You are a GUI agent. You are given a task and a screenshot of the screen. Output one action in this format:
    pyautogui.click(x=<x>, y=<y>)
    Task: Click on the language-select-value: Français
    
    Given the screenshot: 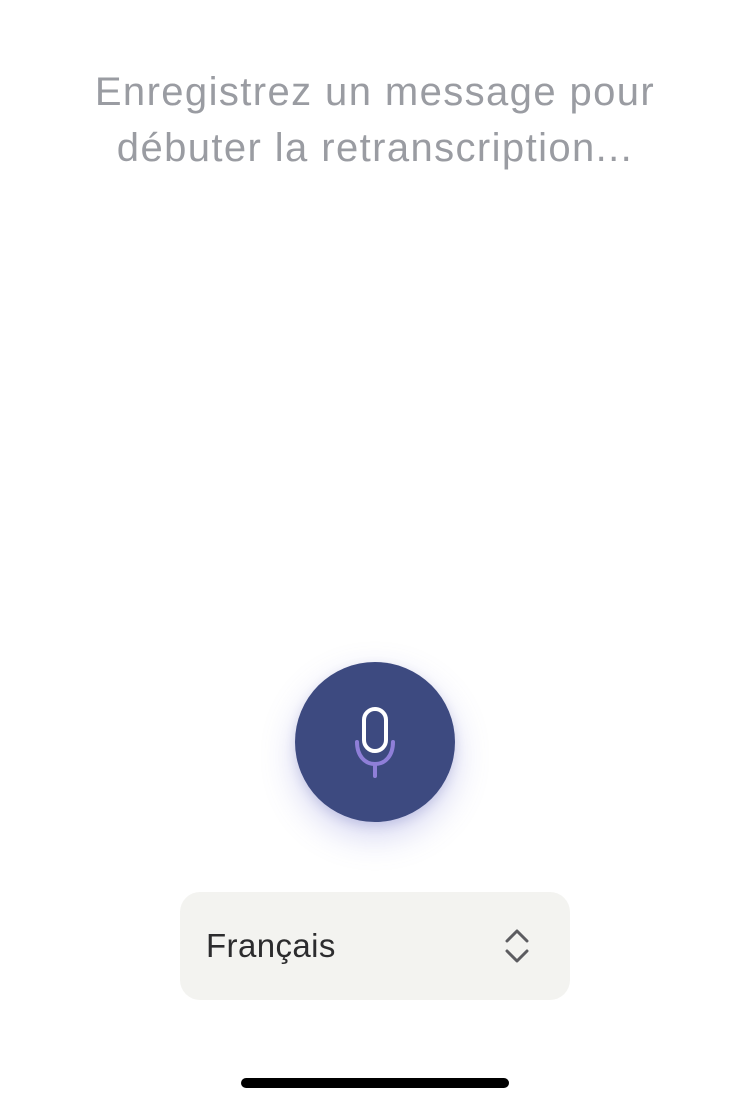 What is the action you would take?
    pyautogui.click(x=271, y=945)
    